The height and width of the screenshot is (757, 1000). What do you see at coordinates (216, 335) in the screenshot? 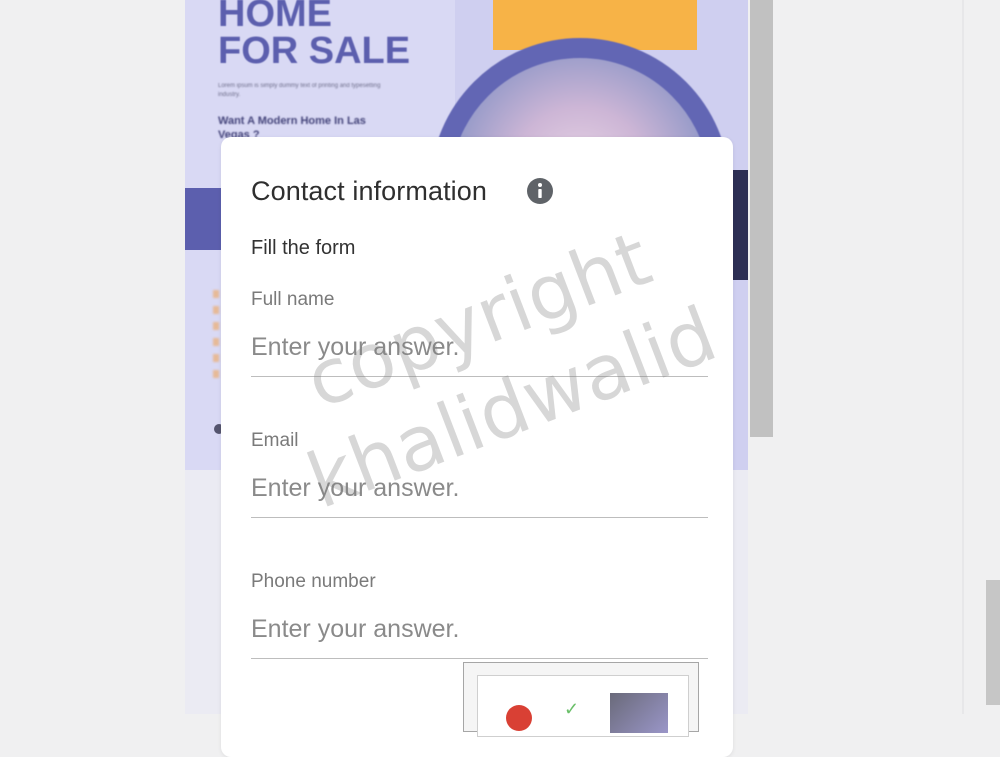
I see `flyer-dots` at bounding box center [216, 335].